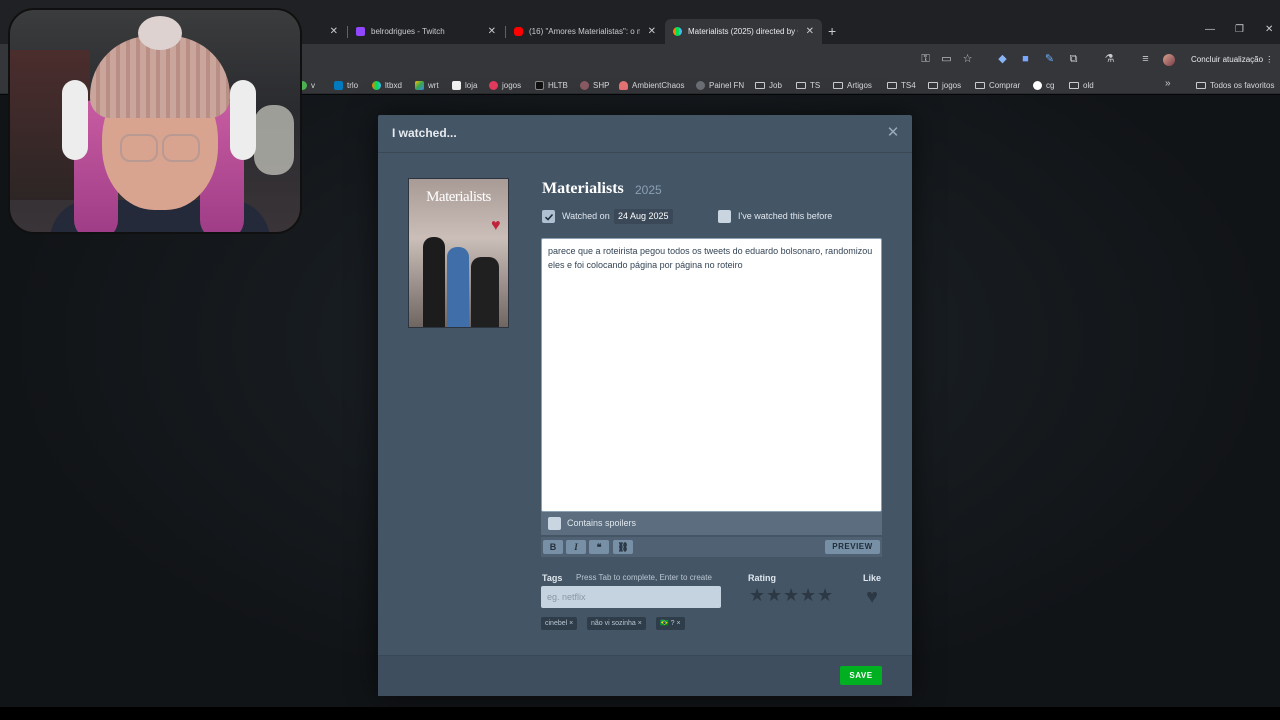 The image size is (1280, 720). Describe the element at coordinates (832, 31) in the screenshot. I see `new-tab-button: +` at that location.